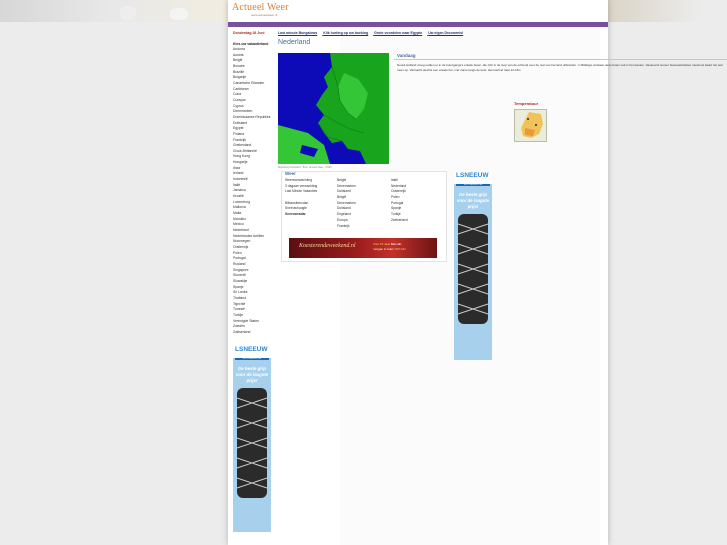  Describe the element at coordinates (398, 33) in the screenshot. I see `top-link: Grote voordelen naar Egypte` at that location.